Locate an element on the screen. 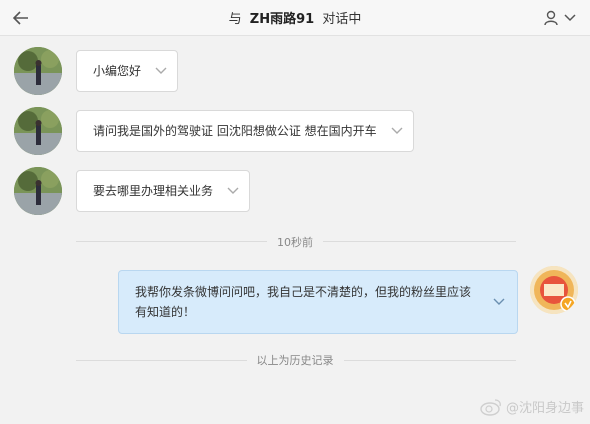  contact-name: ZH雨路91 is located at coordinates (282, 19).